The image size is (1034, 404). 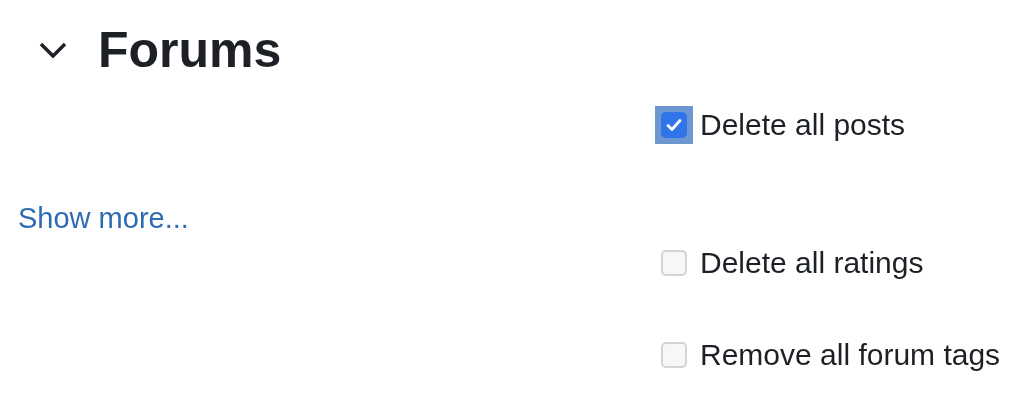 I want to click on option-label: Delete all ratings, so click(x=812, y=263).